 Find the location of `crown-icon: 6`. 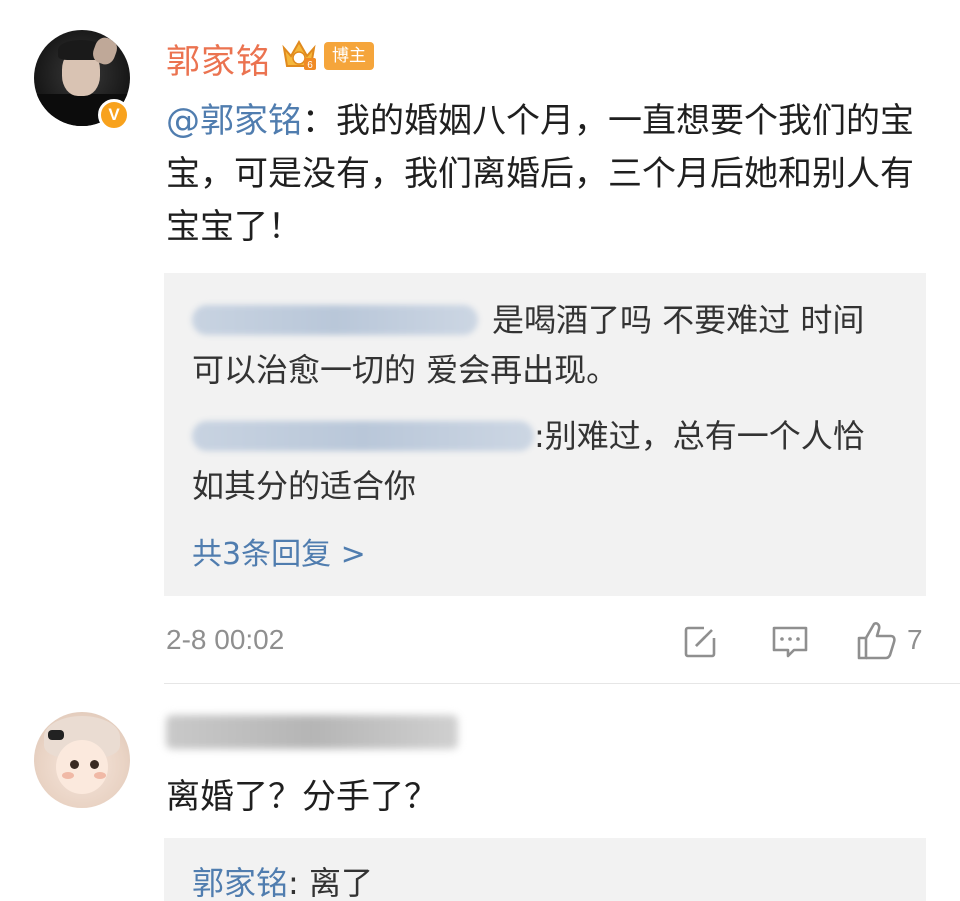

crown-icon: 6 is located at coordinates (299, 55).